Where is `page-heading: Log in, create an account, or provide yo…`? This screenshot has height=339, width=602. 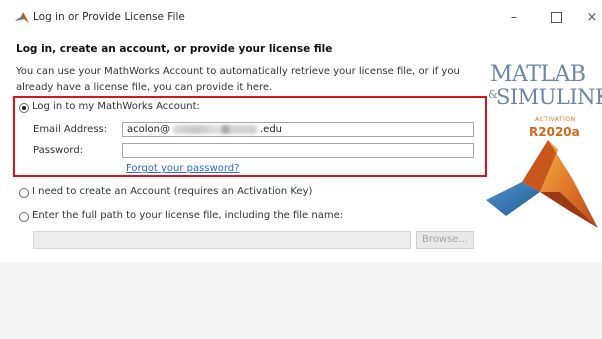 page-heading: Log in, create an account, or provide yo… is located at coordinates (174, 49).